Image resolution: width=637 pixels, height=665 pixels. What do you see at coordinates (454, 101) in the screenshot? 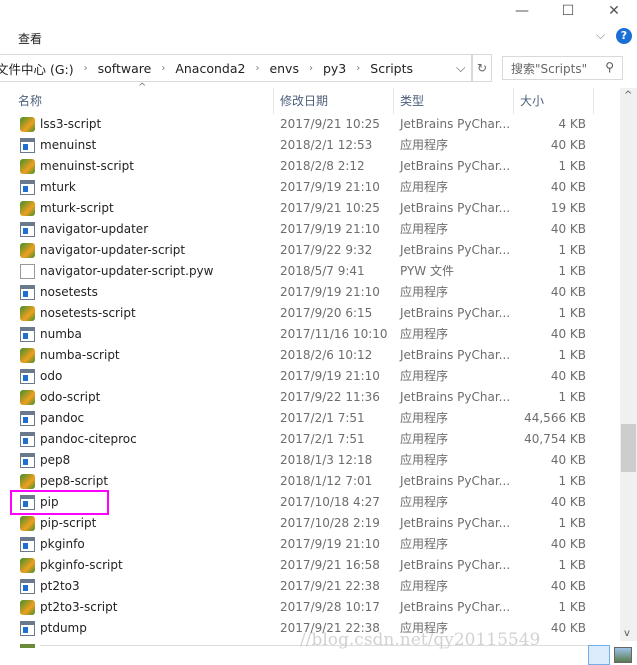
I see `column-header-type: 类型` at bounding box center [454, 101].